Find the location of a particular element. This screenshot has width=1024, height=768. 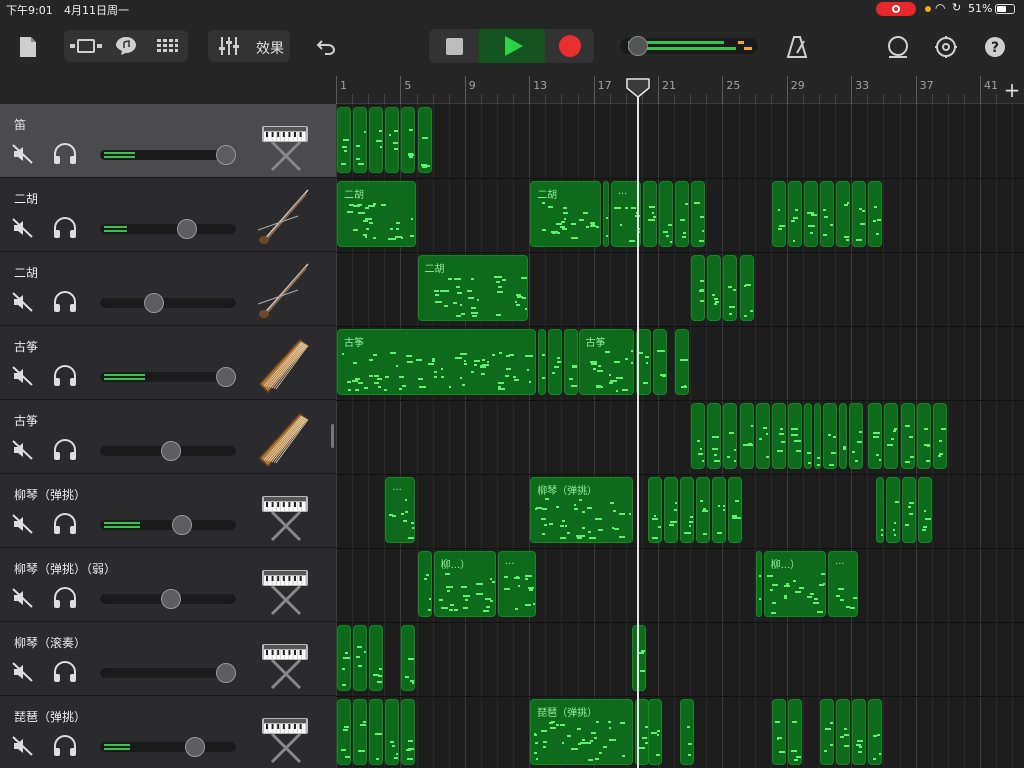

track-header: 古筝 is located at coordinates (168, 363).